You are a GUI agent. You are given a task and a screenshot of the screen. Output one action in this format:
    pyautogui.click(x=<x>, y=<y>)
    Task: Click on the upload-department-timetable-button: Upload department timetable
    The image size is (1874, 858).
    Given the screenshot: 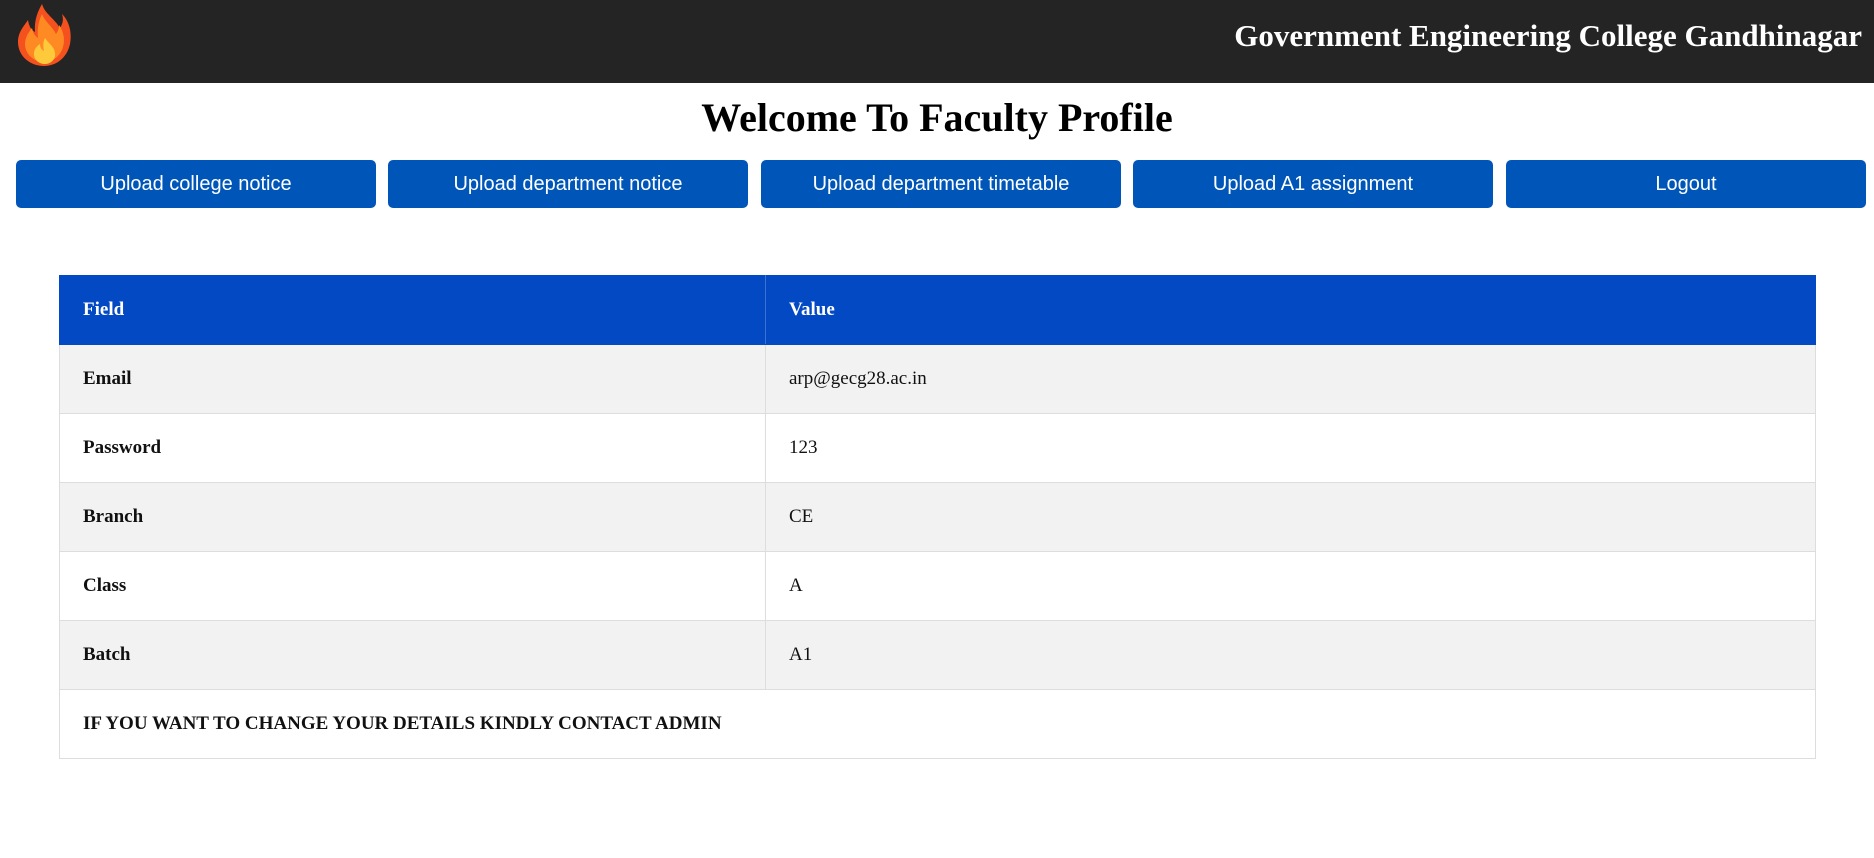 What is the action you would take?
    pyautogui.click(x=941, y=184)
    